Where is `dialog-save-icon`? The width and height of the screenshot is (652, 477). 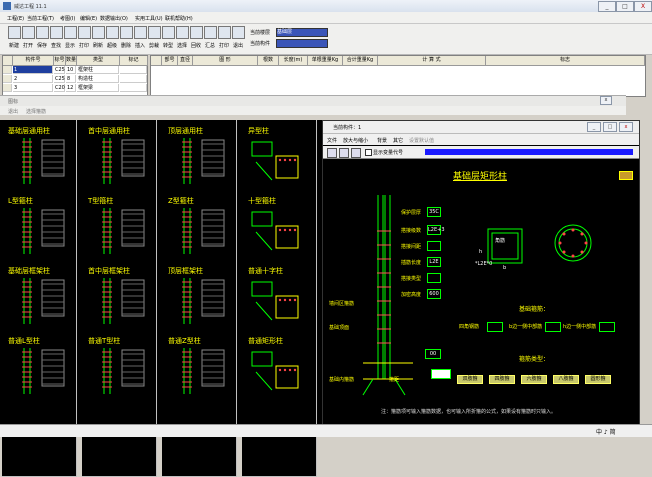 dialog-save-icon is located at coordinates (344, 153).